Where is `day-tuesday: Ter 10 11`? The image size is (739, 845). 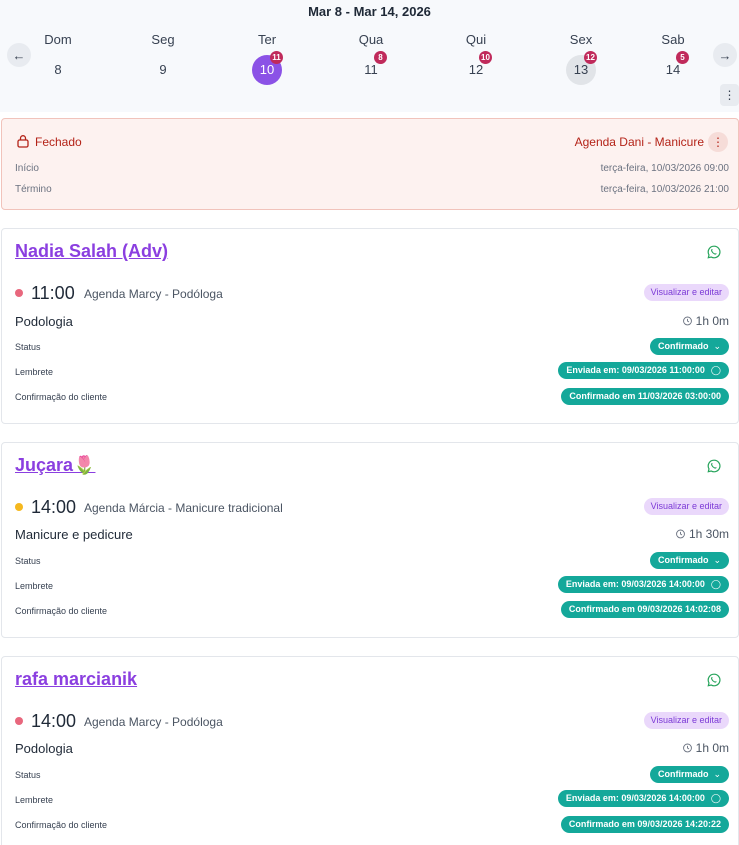 day-tuesday: Ter 10 11 is located at coordinates (267, 62).